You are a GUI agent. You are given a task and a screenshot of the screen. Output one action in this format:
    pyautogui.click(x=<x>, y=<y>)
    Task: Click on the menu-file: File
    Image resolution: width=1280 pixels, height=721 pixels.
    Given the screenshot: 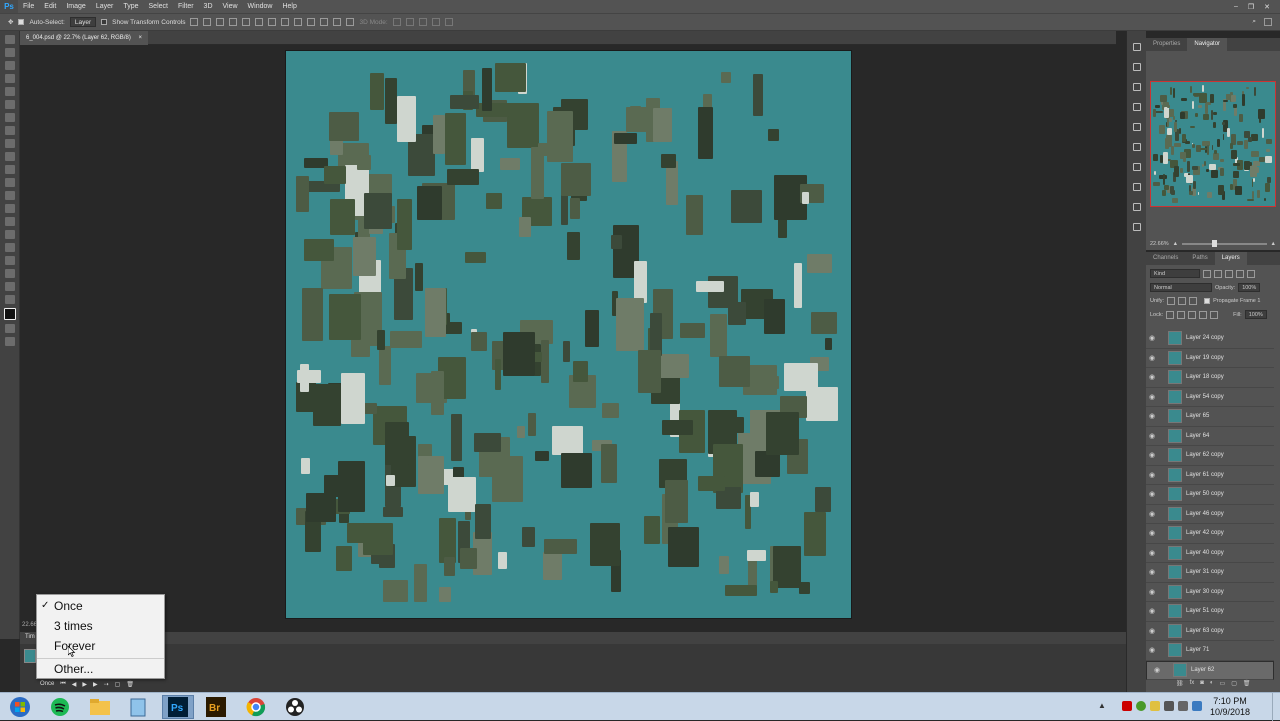 What is the action you would take?
    pyautogui.click(x=28, y=6)
    